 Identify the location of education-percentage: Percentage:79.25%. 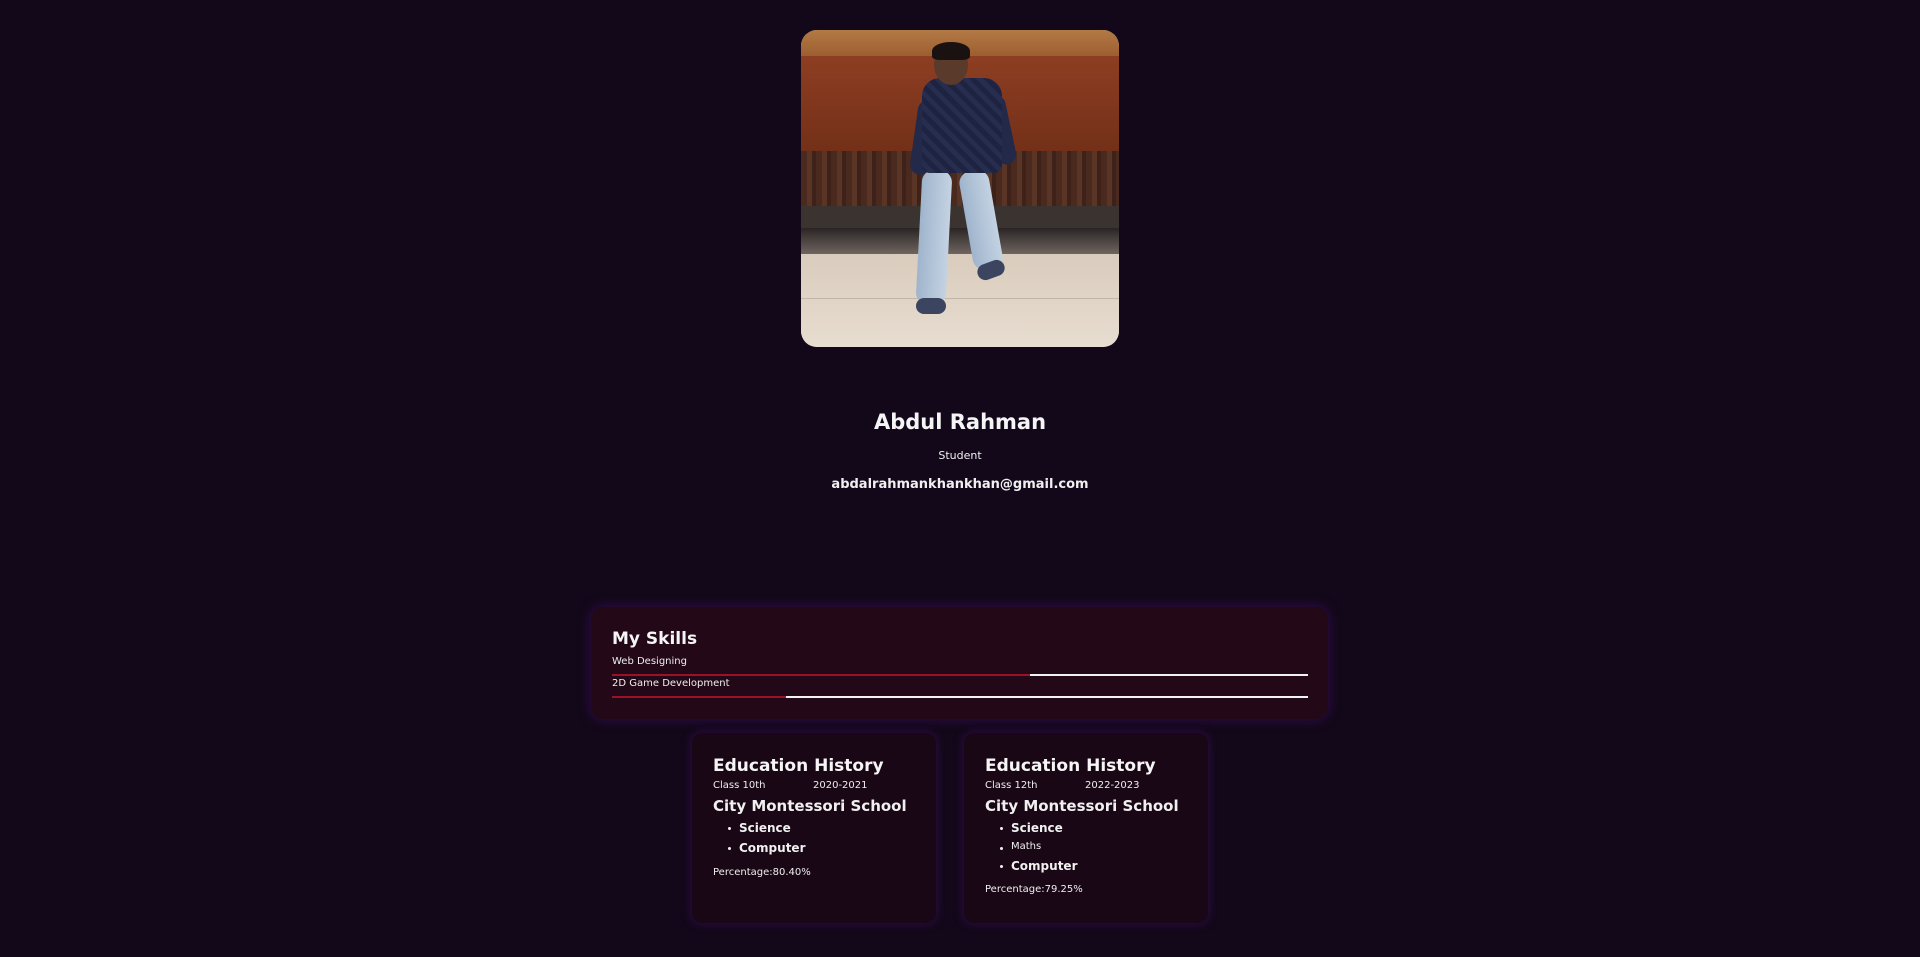
(1034, 889).